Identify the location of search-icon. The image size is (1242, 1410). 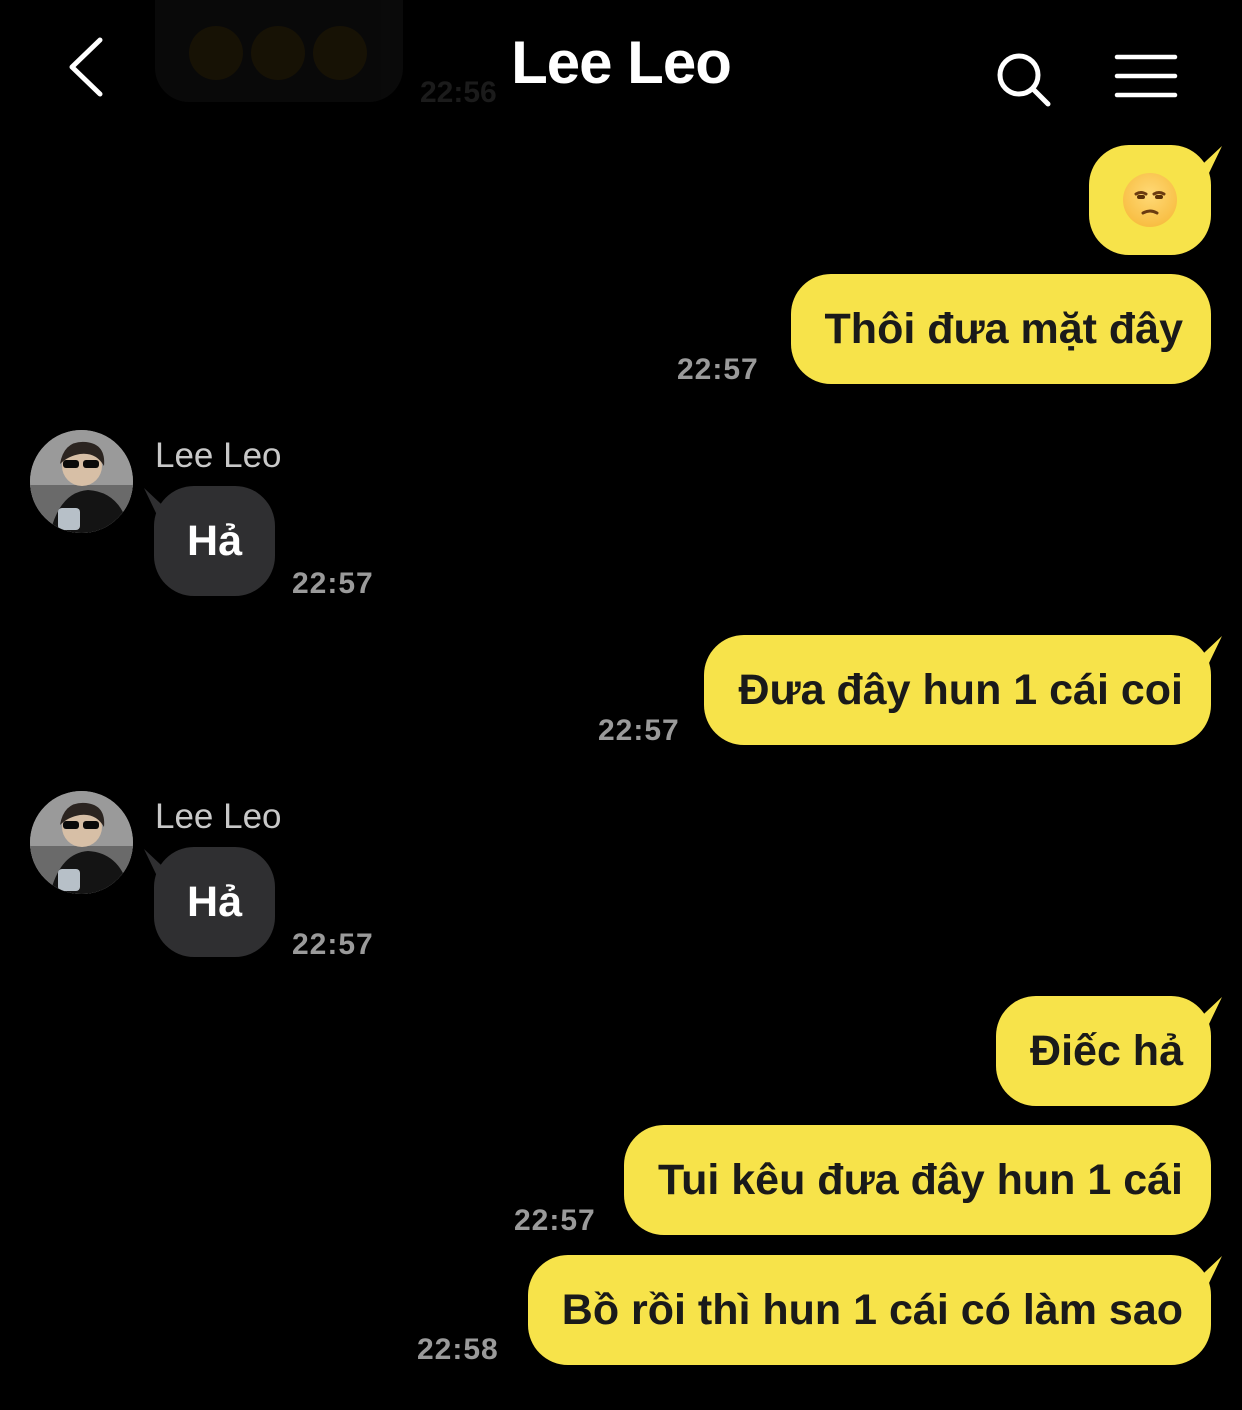
(1024, 80).